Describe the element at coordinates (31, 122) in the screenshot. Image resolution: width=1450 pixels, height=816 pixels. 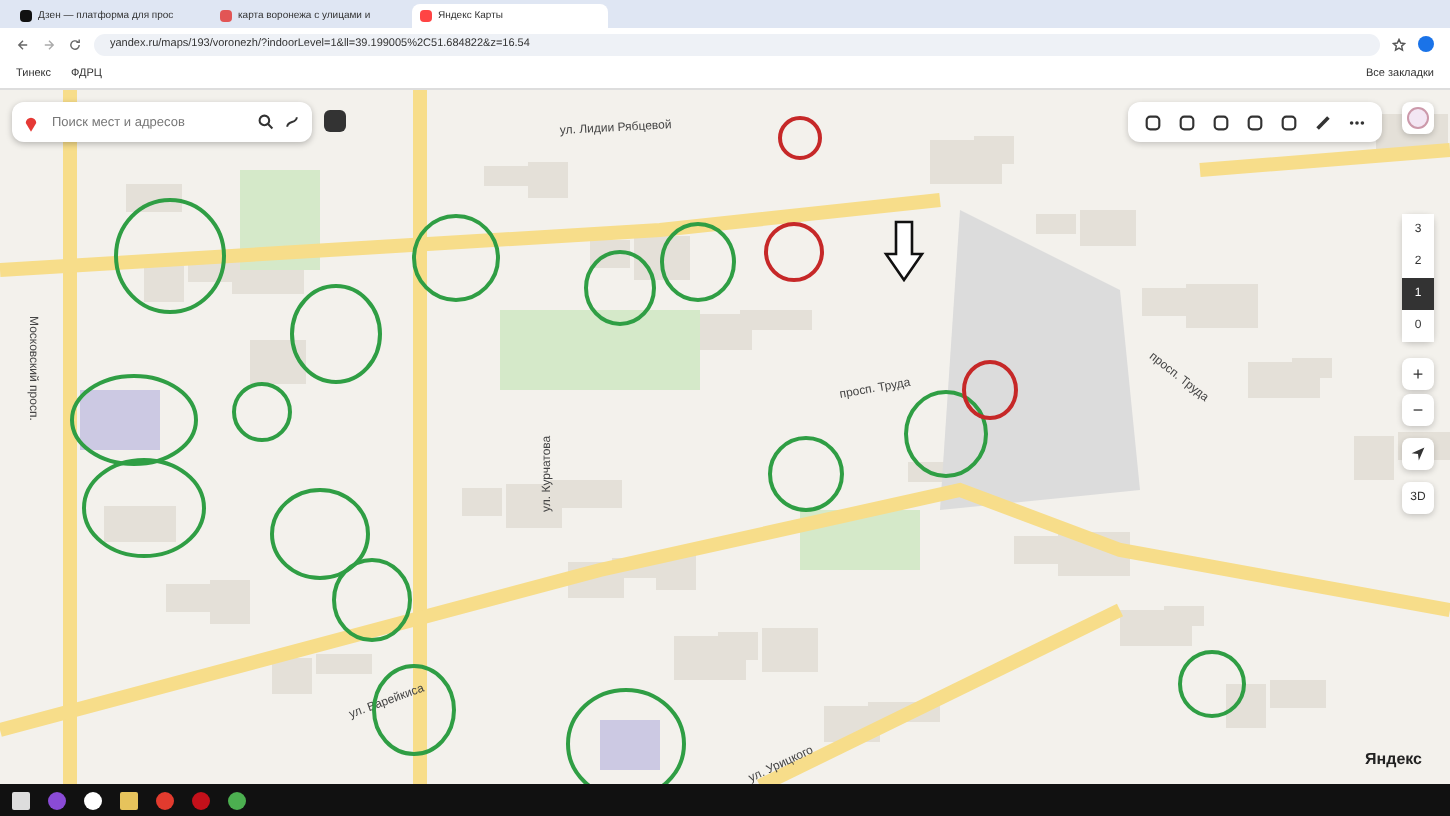
I see `pin-icon` at that location.